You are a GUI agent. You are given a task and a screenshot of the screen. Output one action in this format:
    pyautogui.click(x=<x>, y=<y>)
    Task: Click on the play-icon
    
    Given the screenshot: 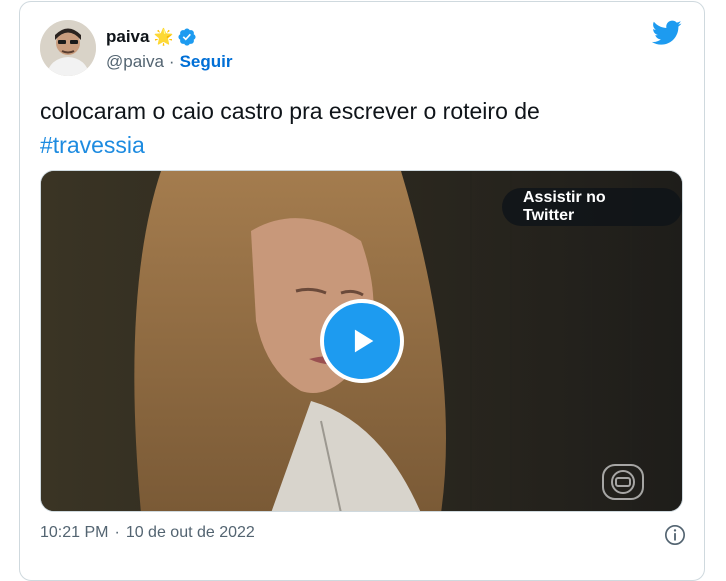 What is the action you would take?
    pyautogui.click(x=364, y=341)
    